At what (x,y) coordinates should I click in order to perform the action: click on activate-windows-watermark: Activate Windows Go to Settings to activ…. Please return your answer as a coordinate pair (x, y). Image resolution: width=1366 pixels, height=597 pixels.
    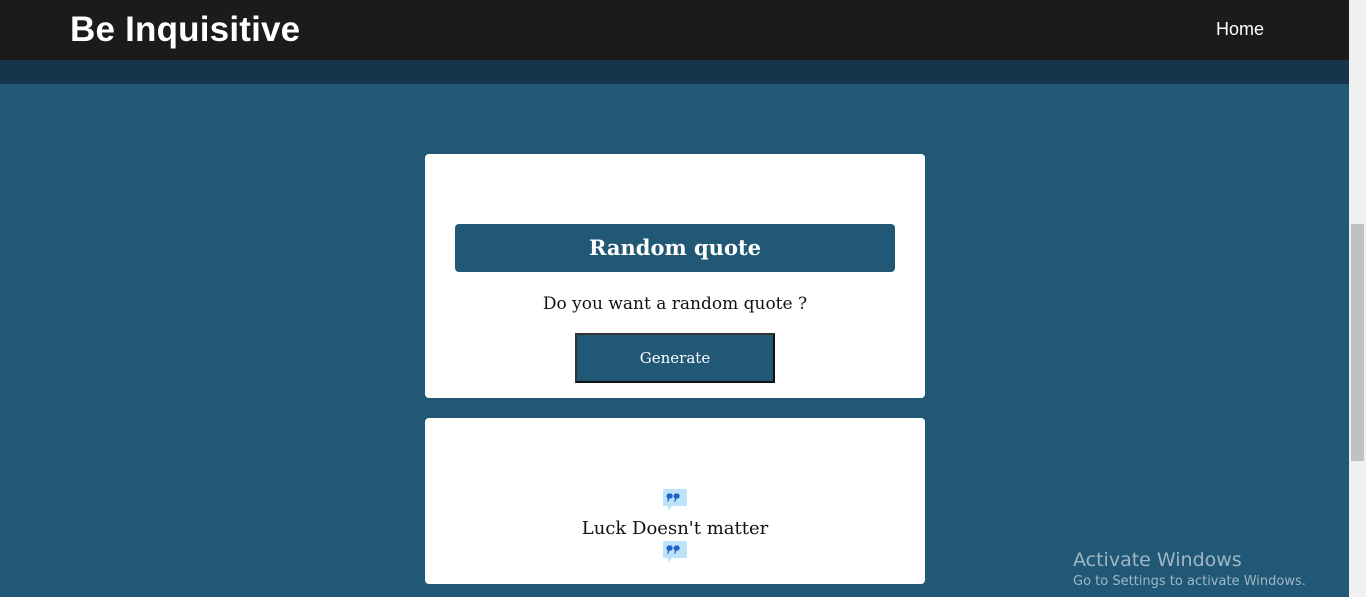
    Looking at the image, I should click on (1189, 570).